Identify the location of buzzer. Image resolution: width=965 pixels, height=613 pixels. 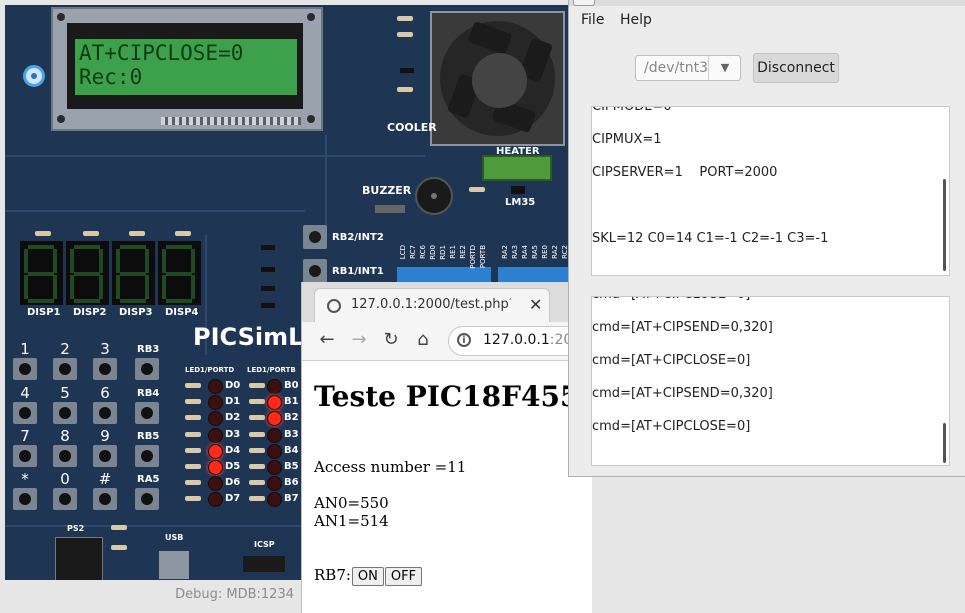
(434, 196).